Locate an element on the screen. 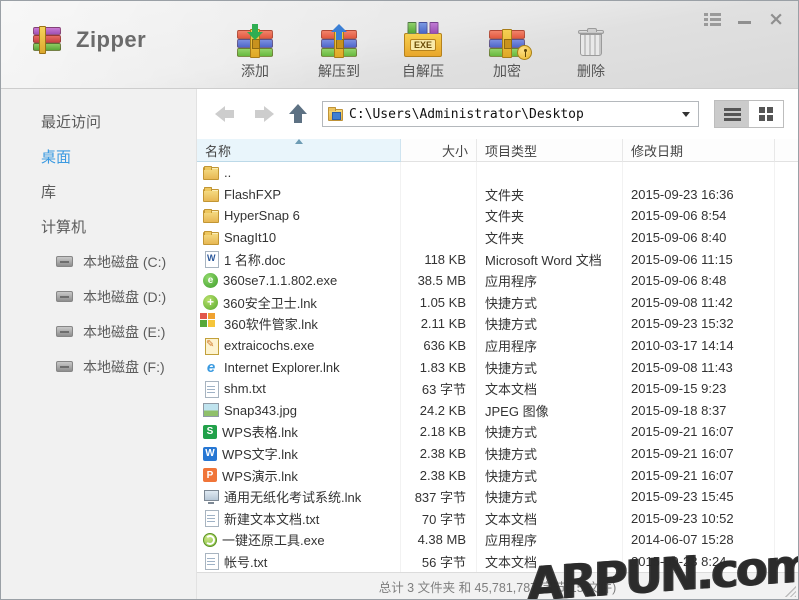 The height and width of the screenshot is (600, 799). file-date-cell: 2015-09-06 8:40 is located at coordinates (699, 237).